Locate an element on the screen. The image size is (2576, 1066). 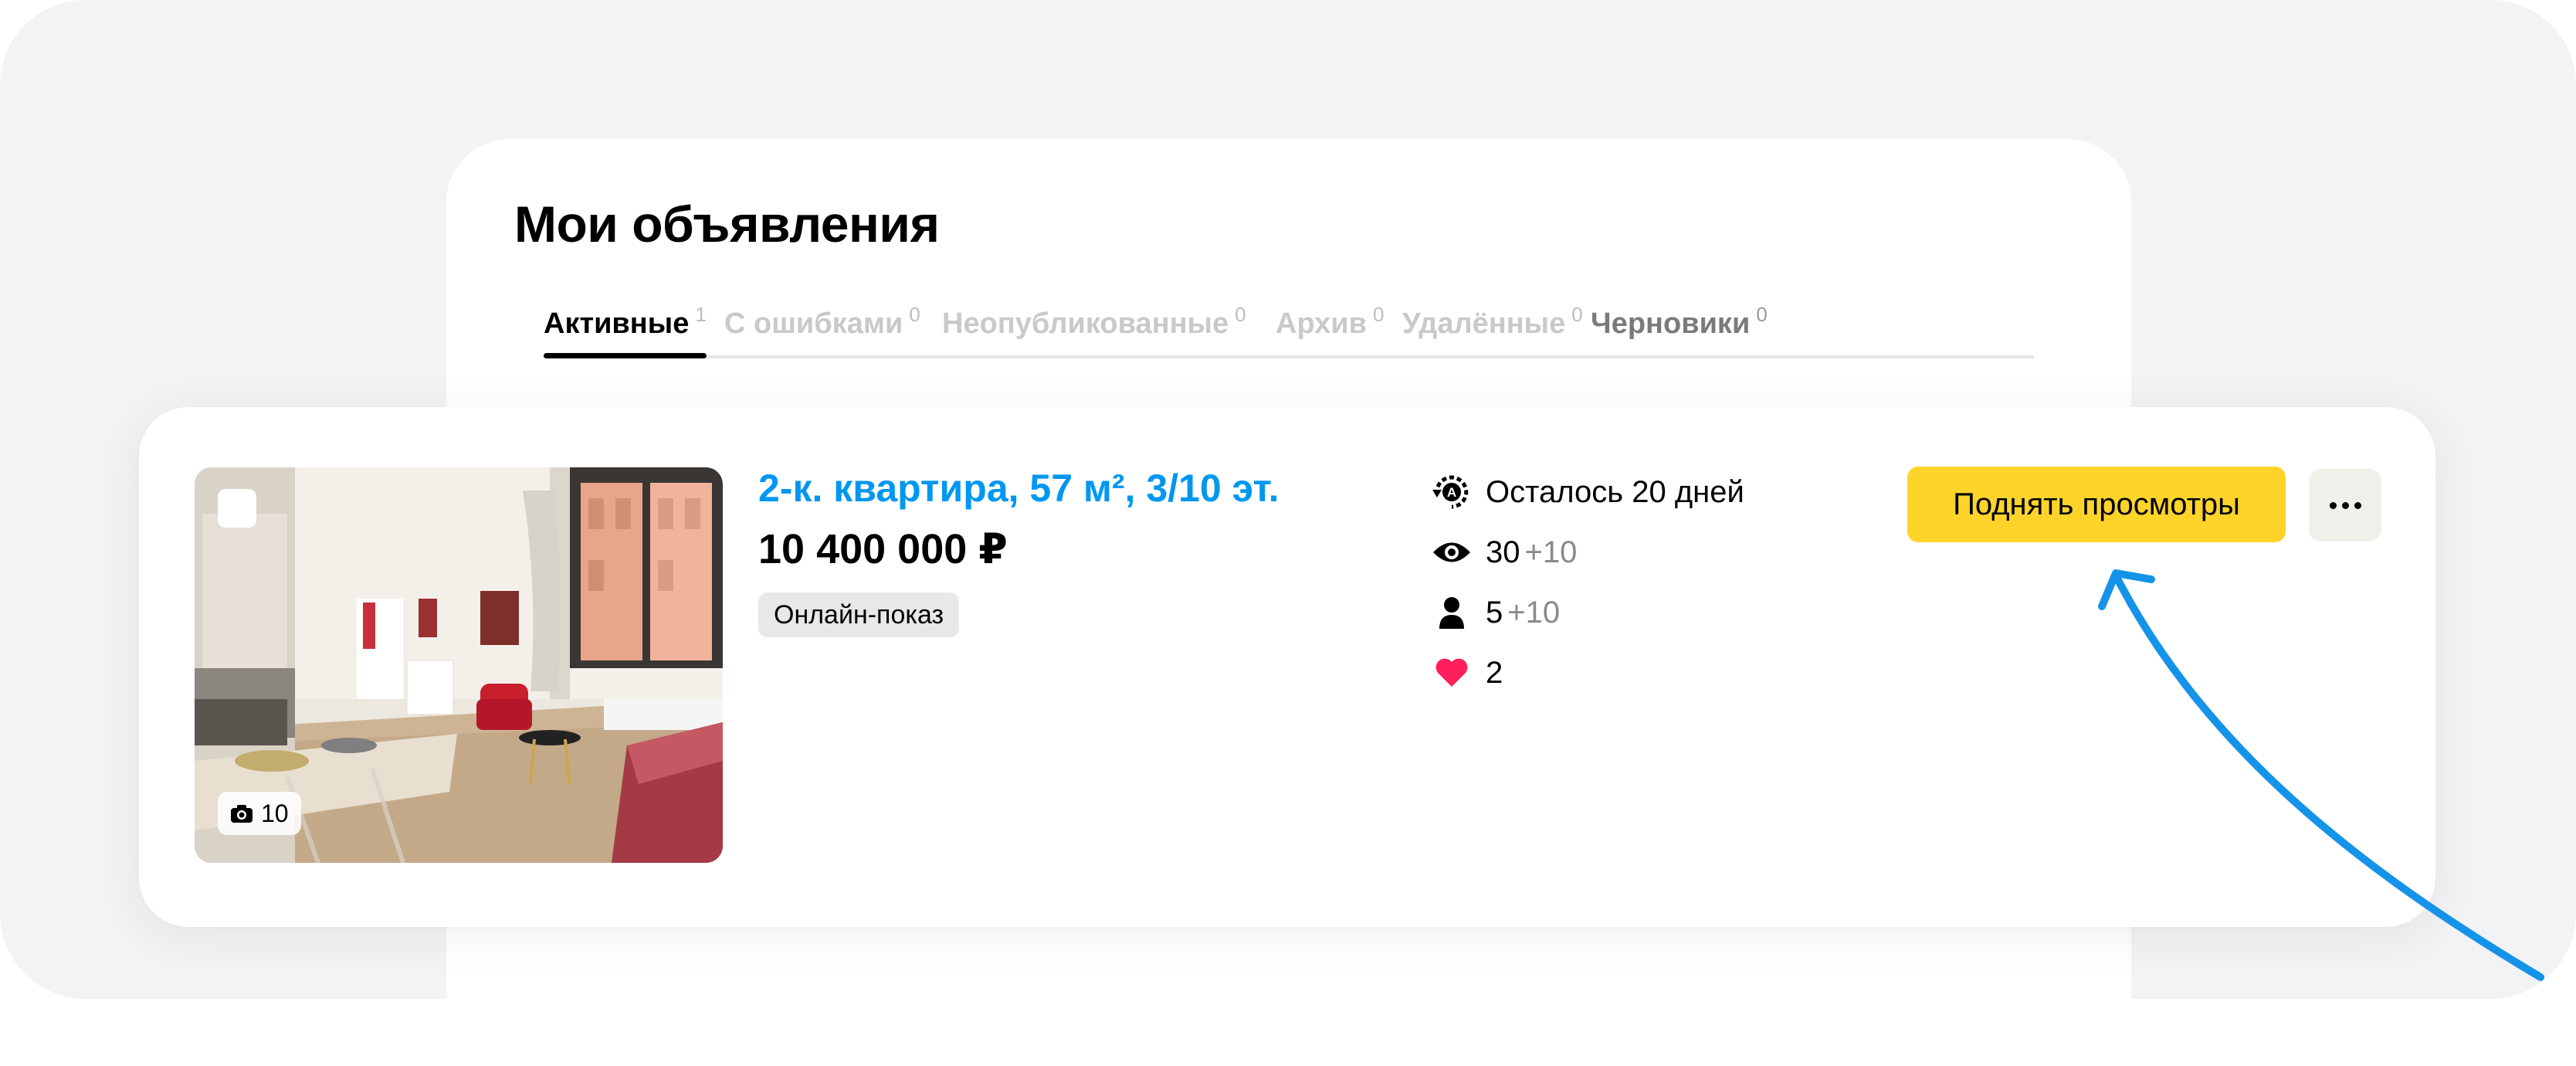
svg-text: A is located at coordinates (1451, 493).